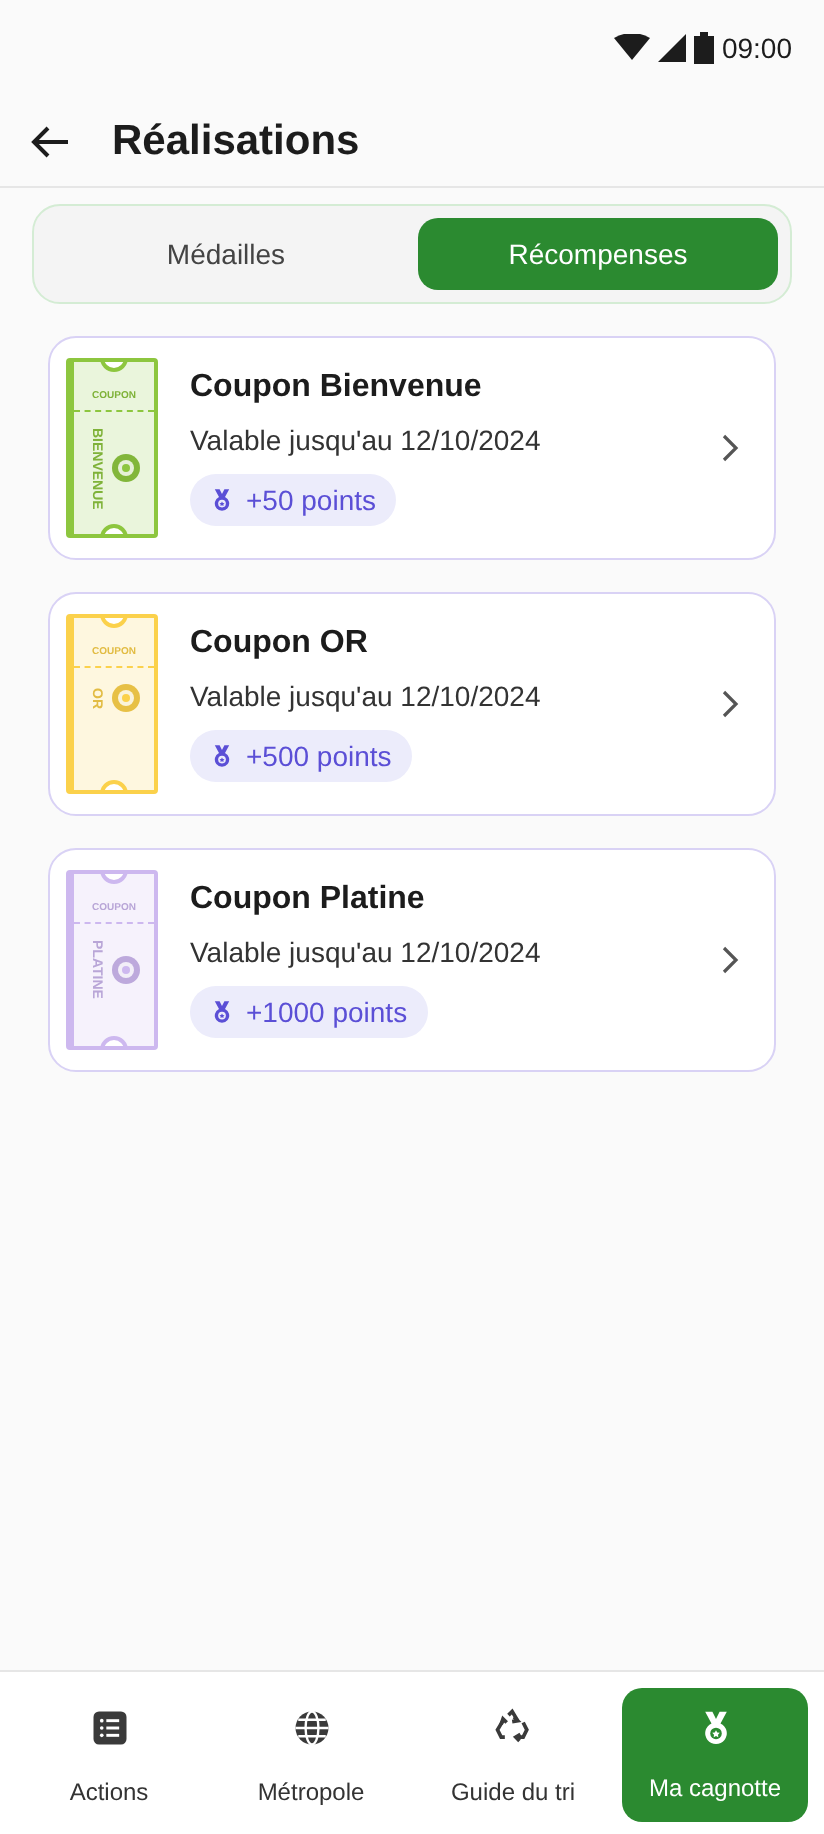  What do you see at coordinates (226, 254) in the screenshot?
I see `tab: Médailles` at bounding box center [226, 254].